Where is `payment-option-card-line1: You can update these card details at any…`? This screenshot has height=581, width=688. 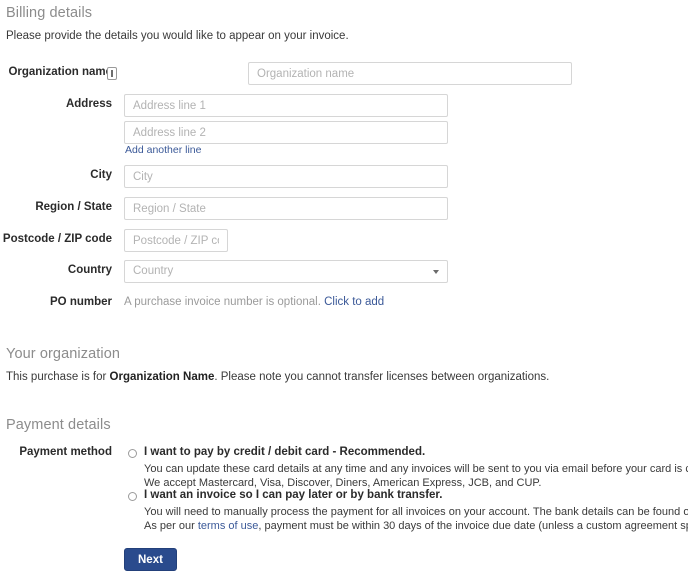 payment-option-card-line1: You can update these card details at any… is located at coordinates (416, 469).